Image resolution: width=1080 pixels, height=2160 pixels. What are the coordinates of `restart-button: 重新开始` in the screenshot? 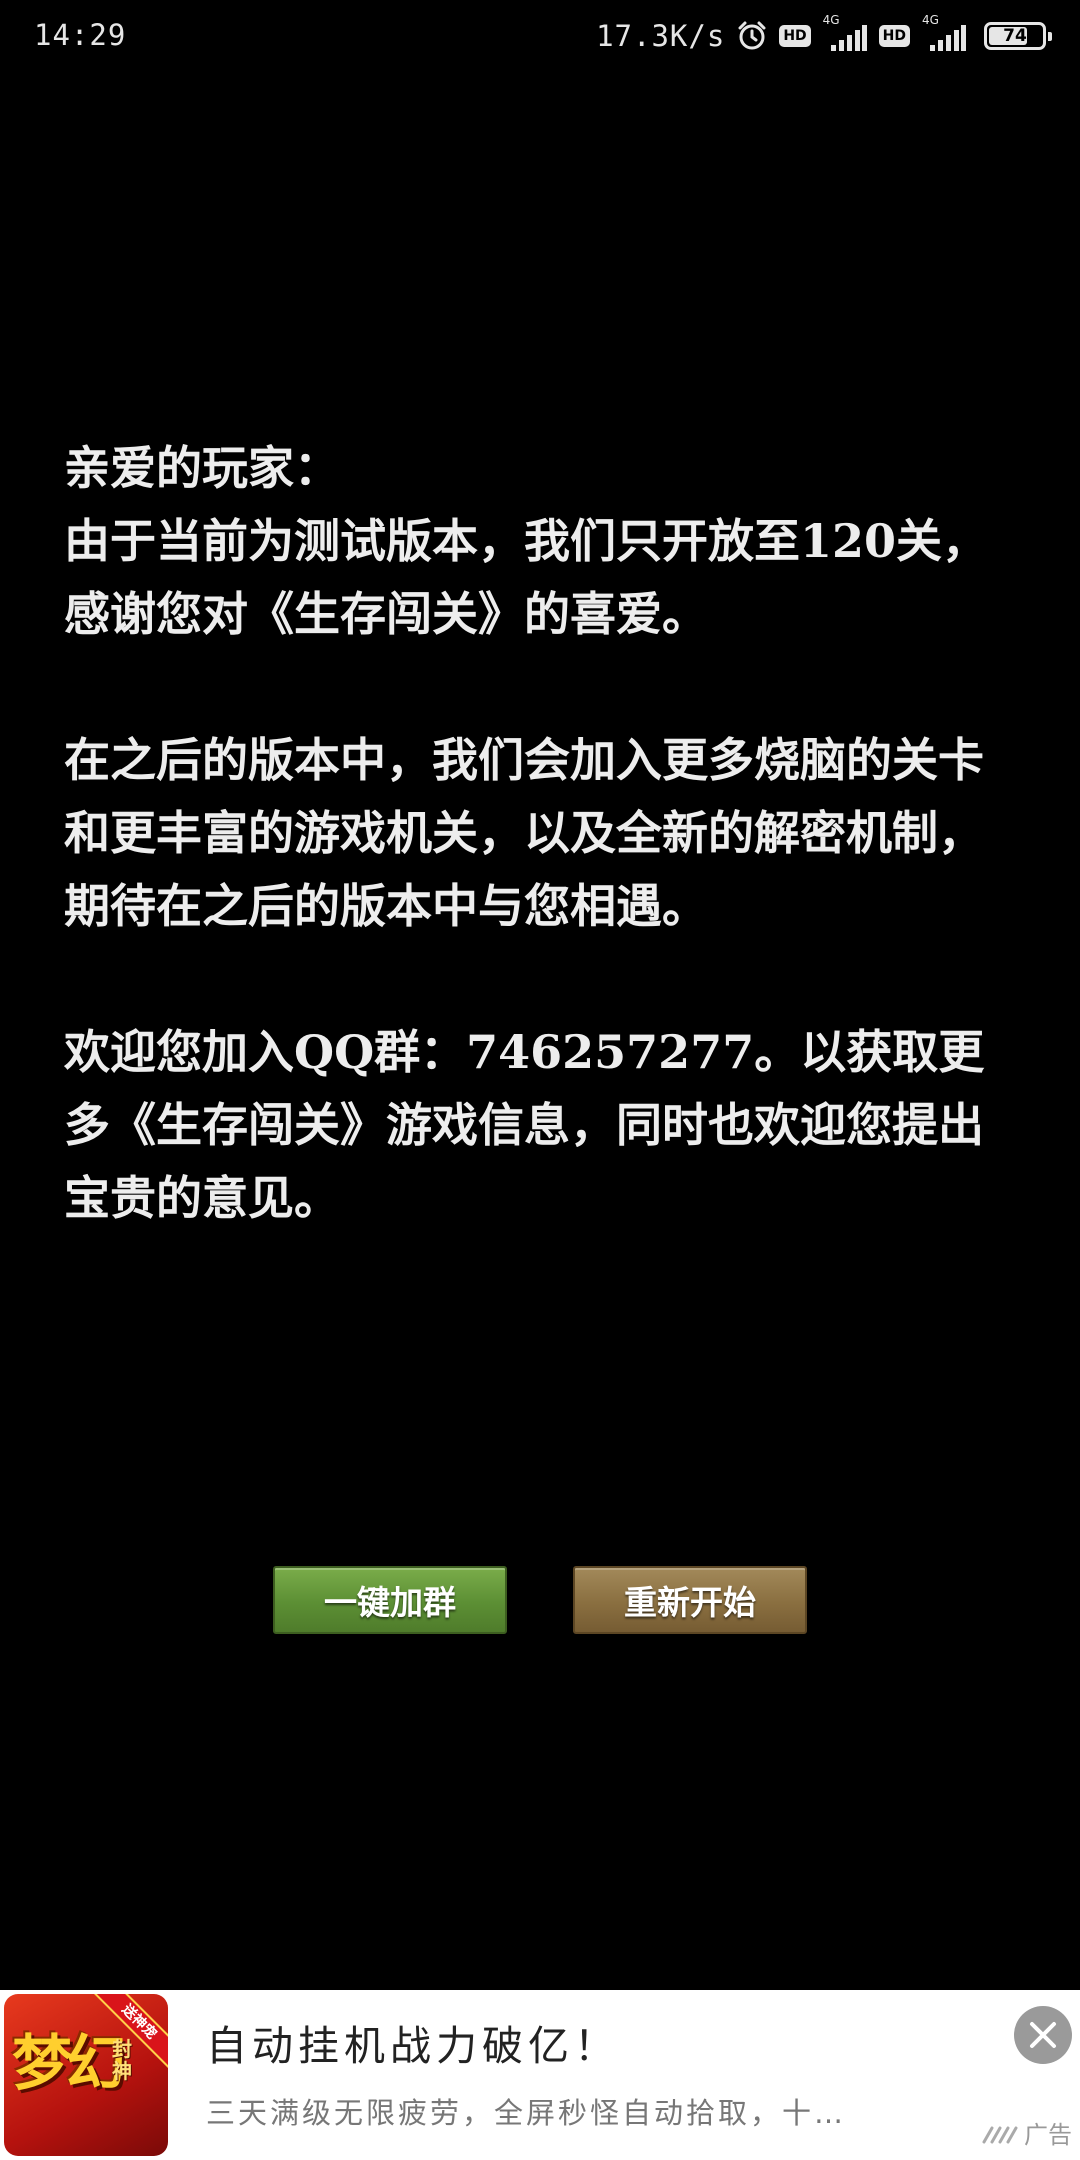 It's located at (690, 1600).